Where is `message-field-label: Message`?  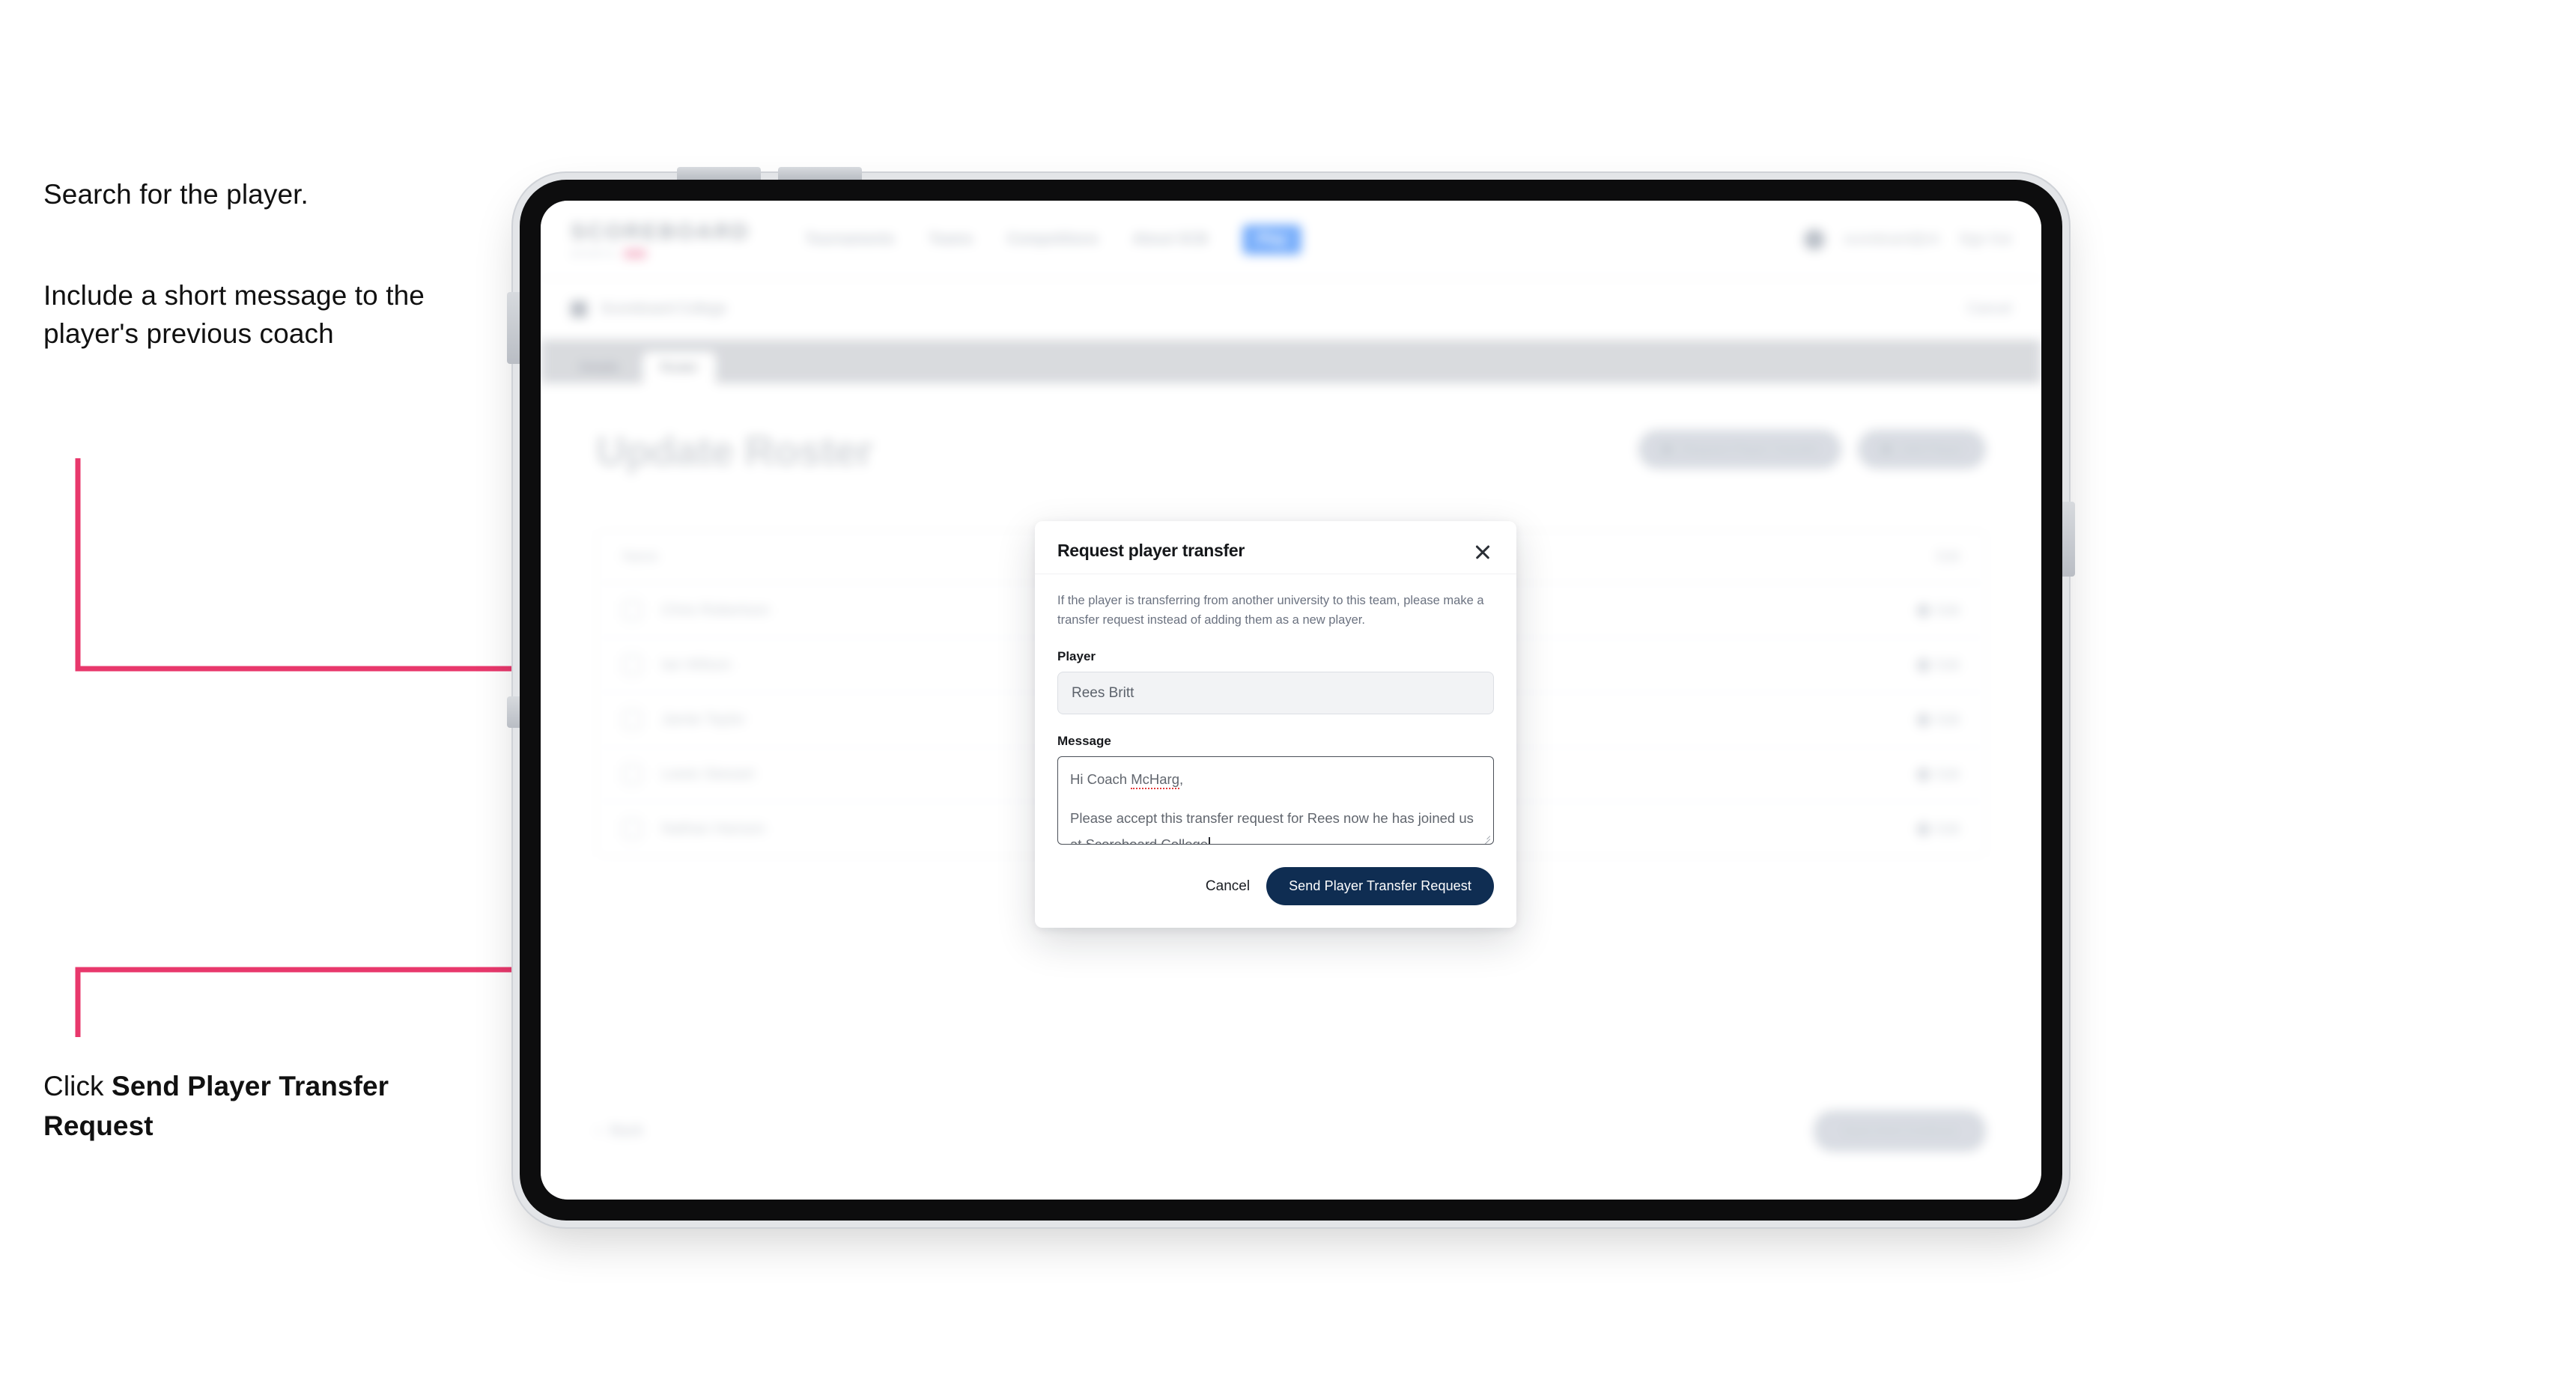 message-field-label: Message is located at coordinates (1084, 741).